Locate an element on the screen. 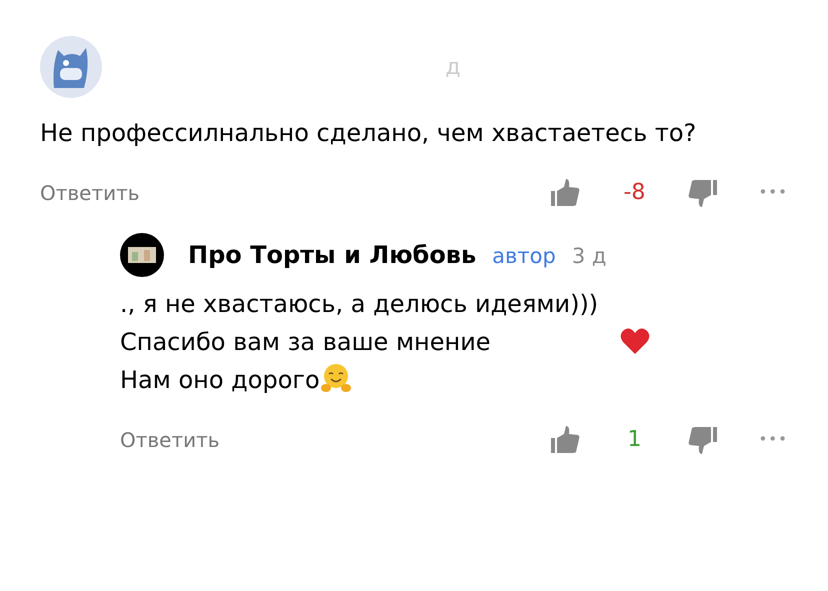 The height and width of the screenshot is (591, 828). reply-text: Нам оно дорого is located at coordinates (220, 380).